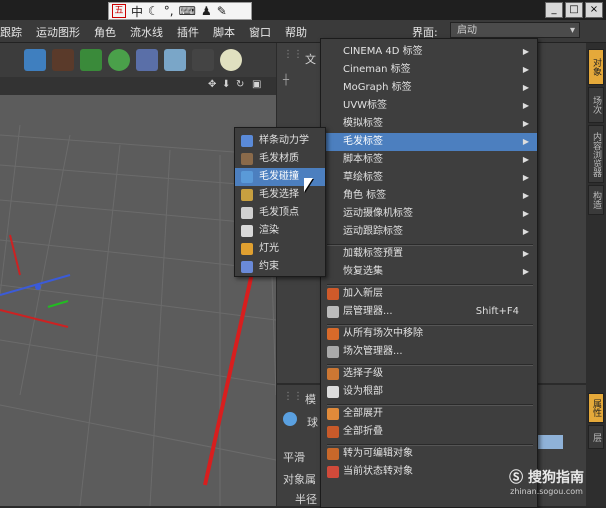 The image size is (606, 508). What do you see at coordinates (91, 60) in the screenshot?
I see `subdivision-icon` at bounding box center [91, 60].